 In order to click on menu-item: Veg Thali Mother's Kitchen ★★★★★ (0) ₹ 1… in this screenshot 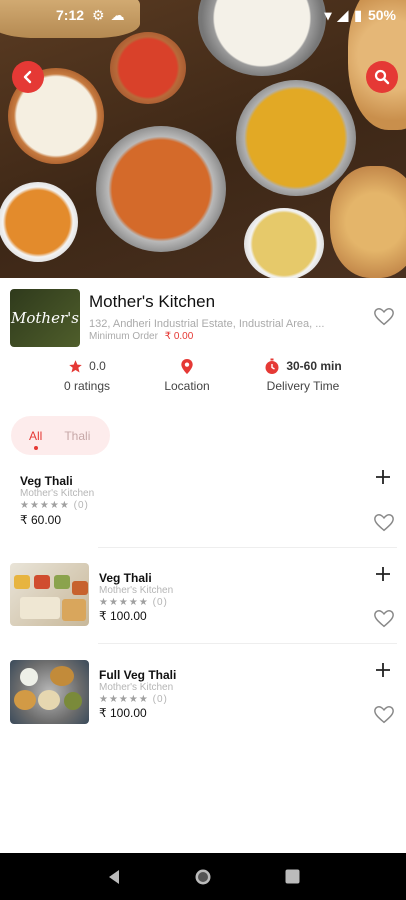, I will do `click(203, 596)`.